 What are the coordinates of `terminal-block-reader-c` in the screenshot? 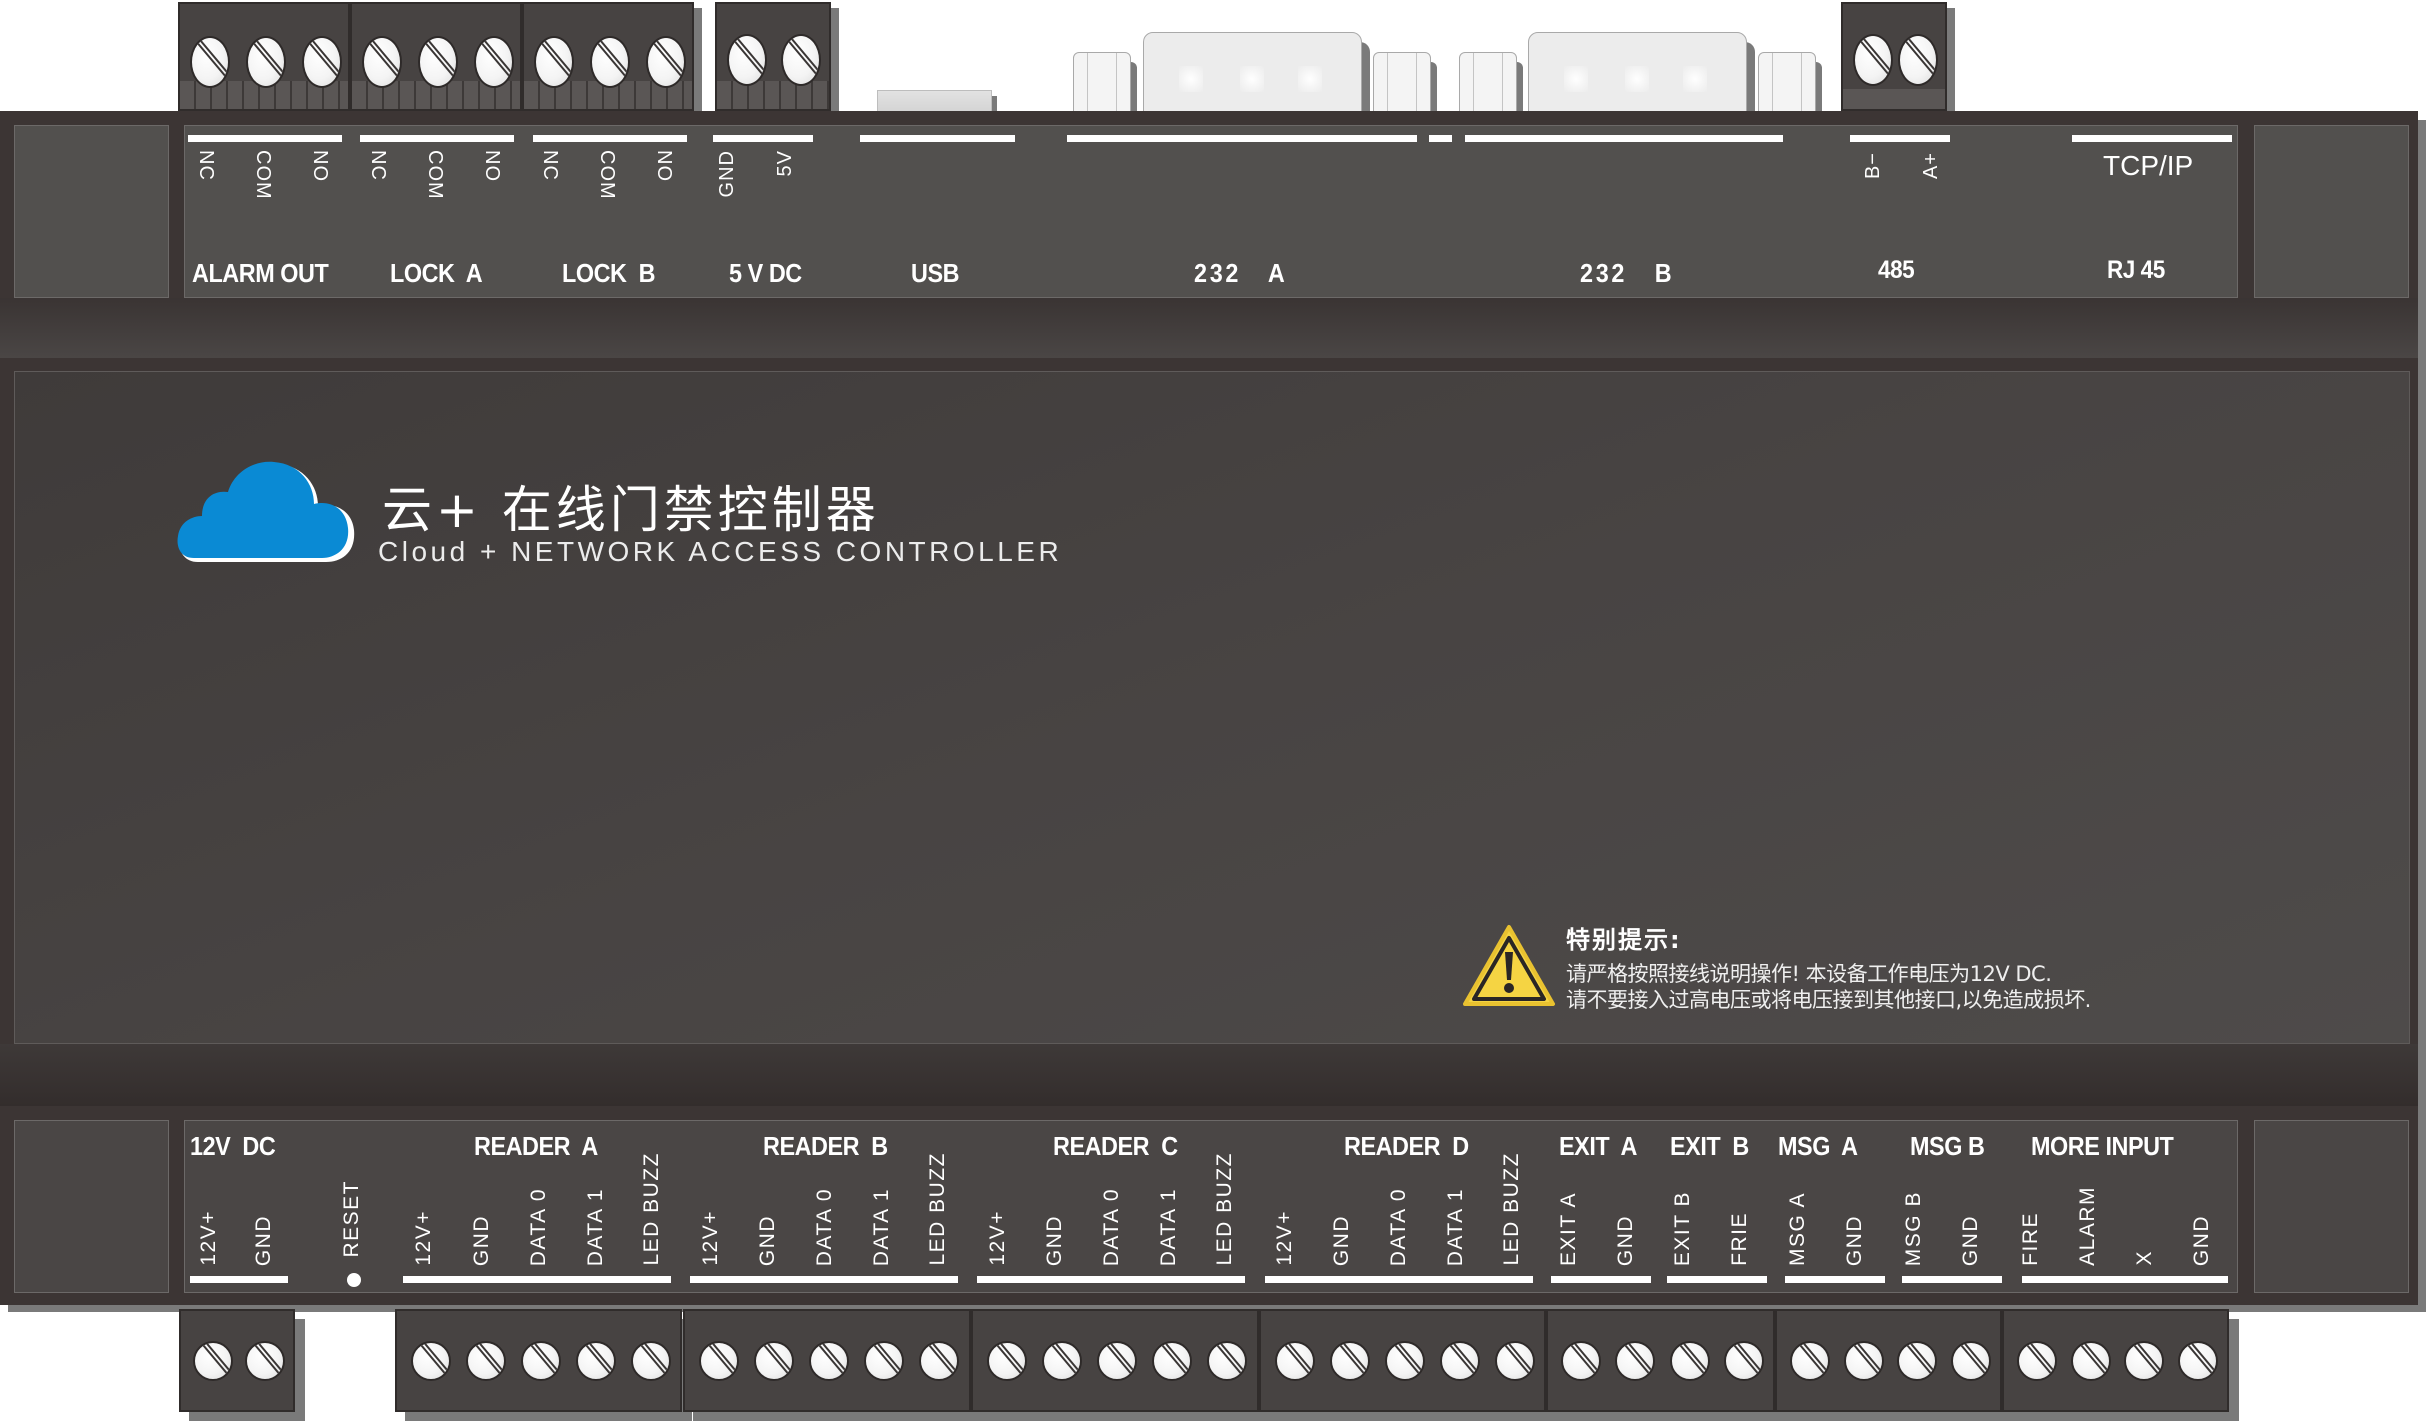 It's located at (1115, 1360).